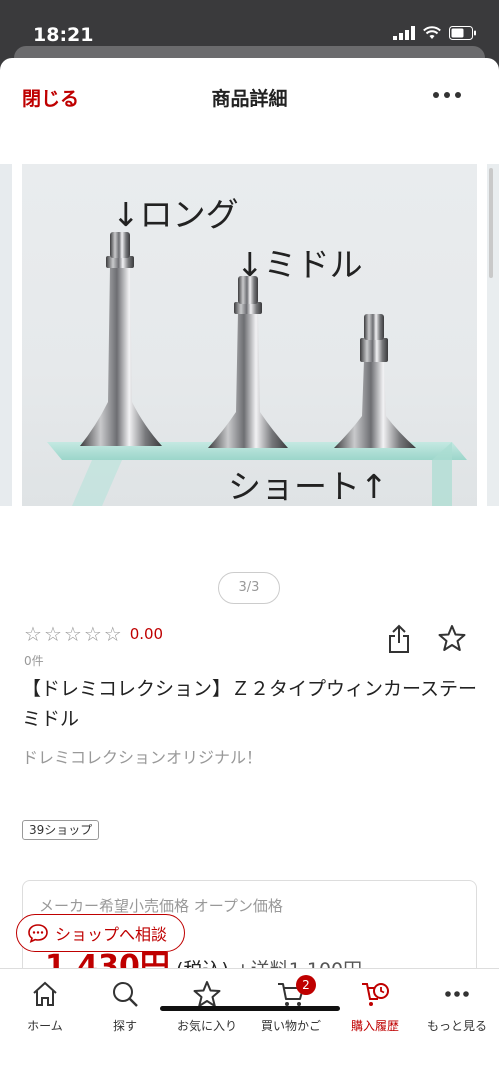 This screenshot has height=1080, width=499. I want to click on label-long: ↓ロング, so click(175, 214).